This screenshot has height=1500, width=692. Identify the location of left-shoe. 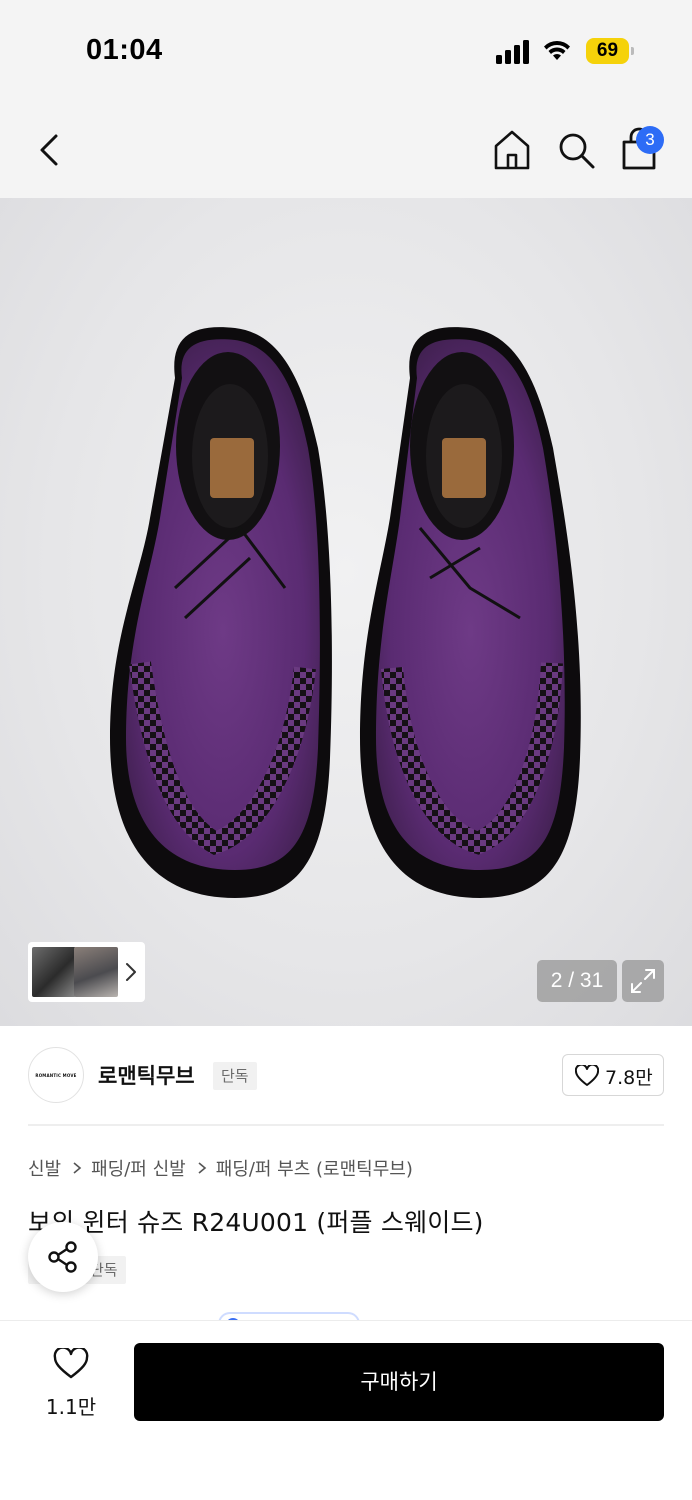
(221, 612).